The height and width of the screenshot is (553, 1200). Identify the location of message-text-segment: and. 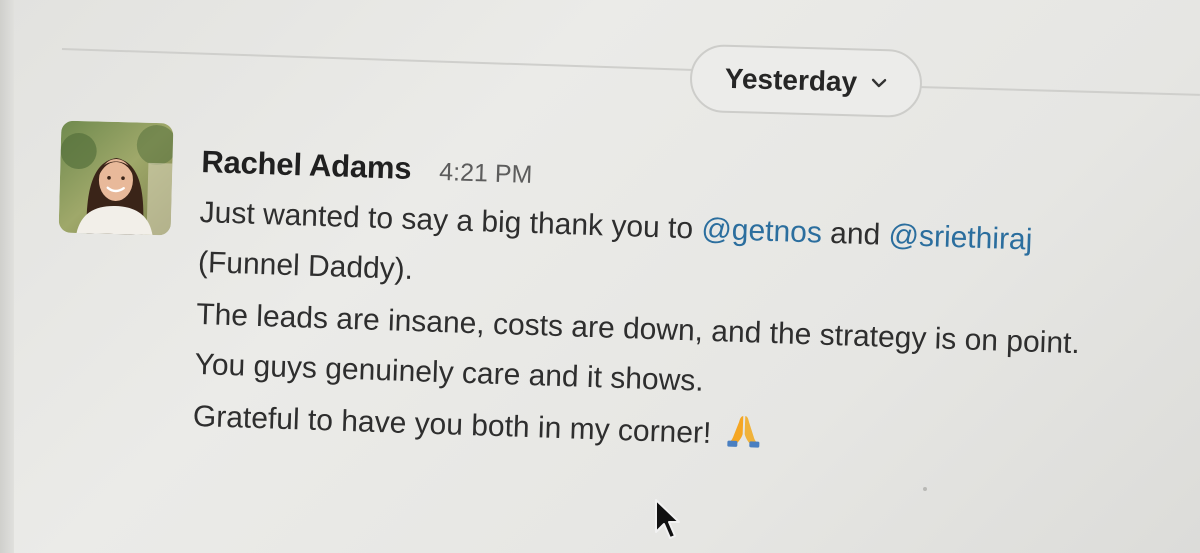
(855, 234).